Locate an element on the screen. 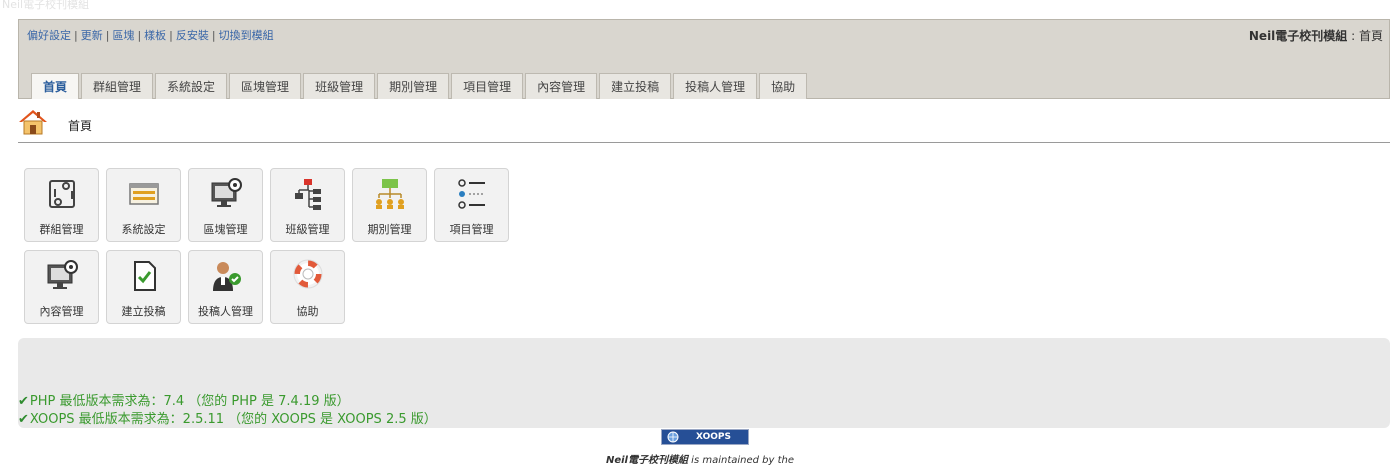  module-title: Neil電子校刊模組 : 首頁 is located at coordinates (1316, 35).